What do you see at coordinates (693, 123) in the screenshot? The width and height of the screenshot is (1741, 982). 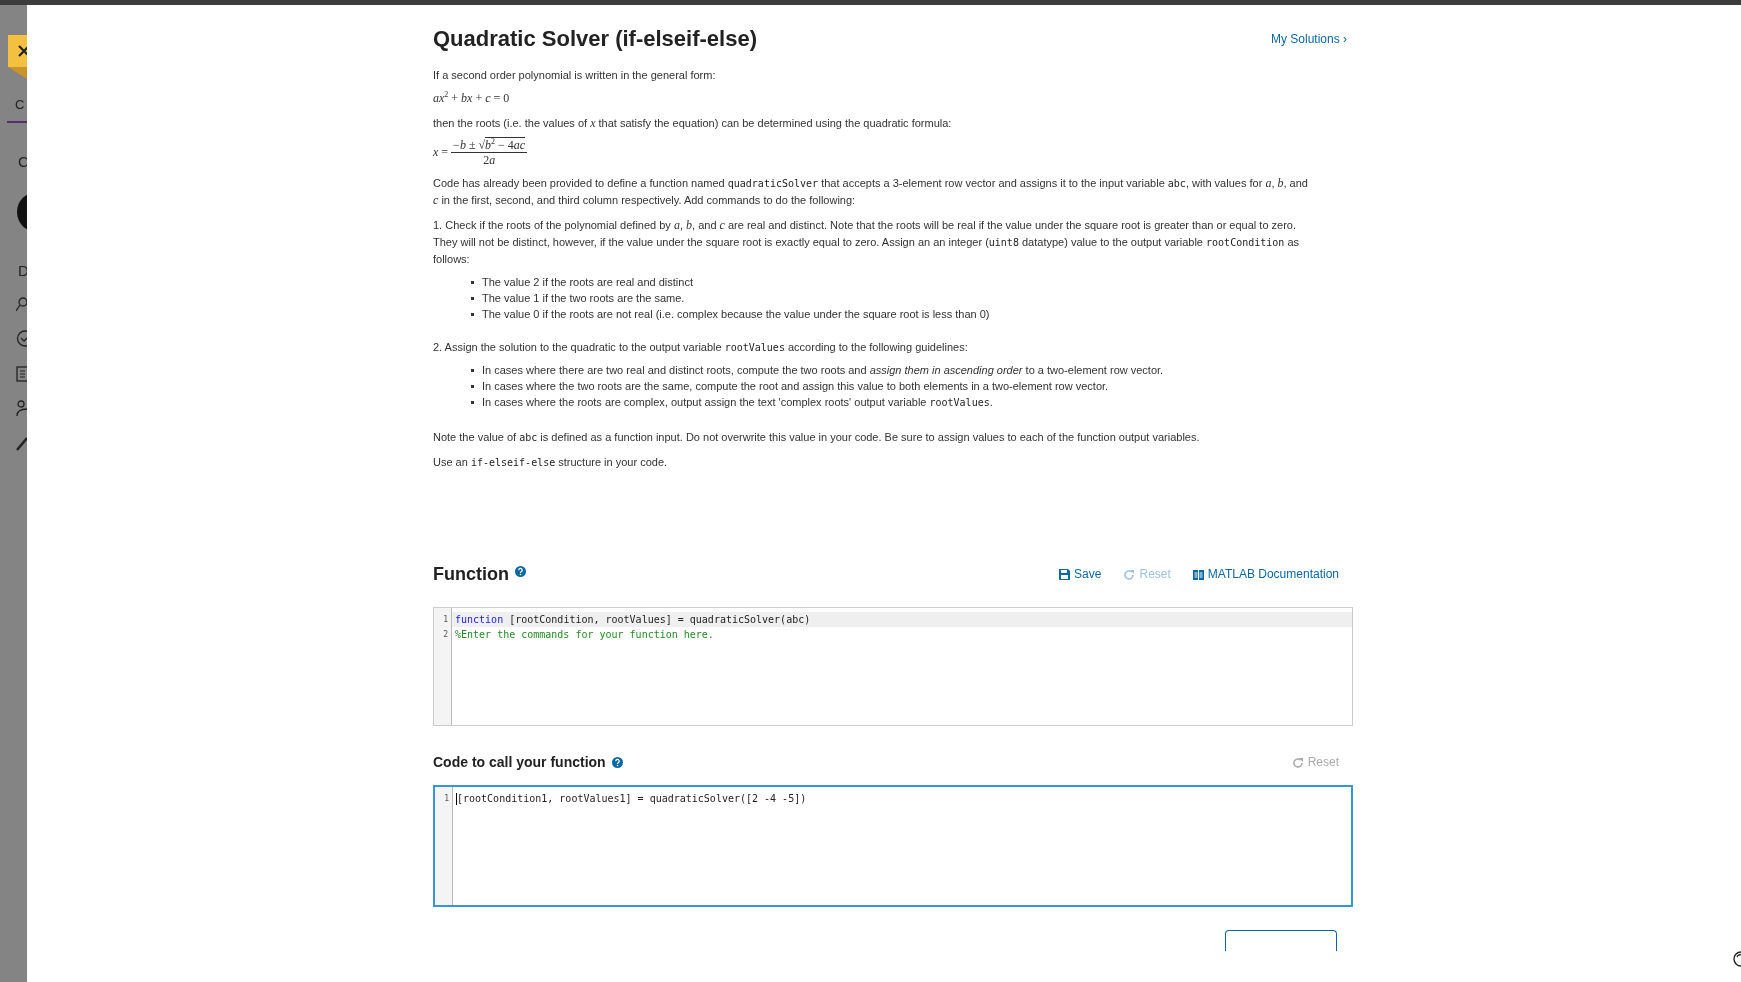 I see `paragraph: then the roots (i.e. the values of x that satisfy the equation) can be determined using the quadratic formula:` at bounding box center [693, 123].